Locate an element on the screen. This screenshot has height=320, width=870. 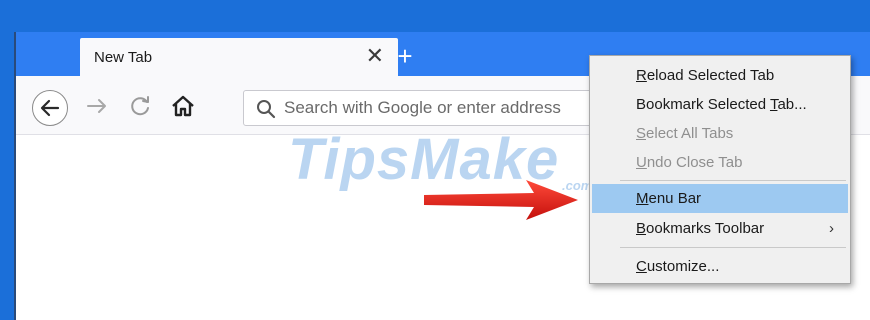
reload-icon is located at coordinates (140, 106).